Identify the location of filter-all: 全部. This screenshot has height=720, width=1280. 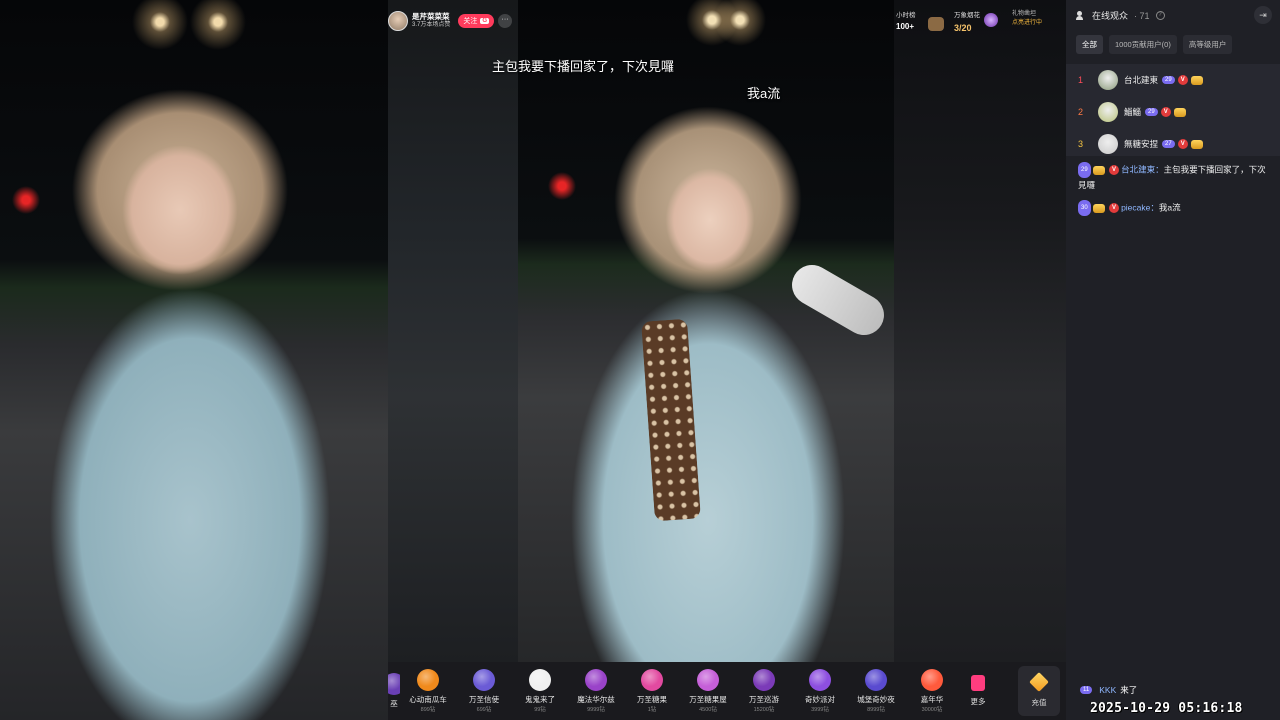
(1089, 44).